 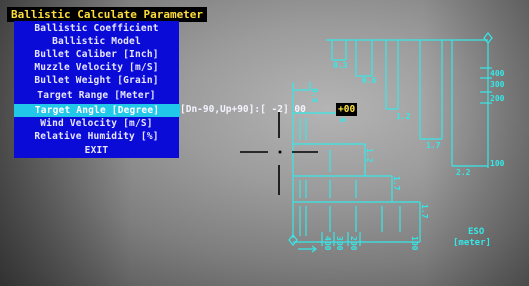 What do you see at coordinates (476, 232) in the screenshot?
I see `eso-label: ESO` at bounding box center [476, 232].